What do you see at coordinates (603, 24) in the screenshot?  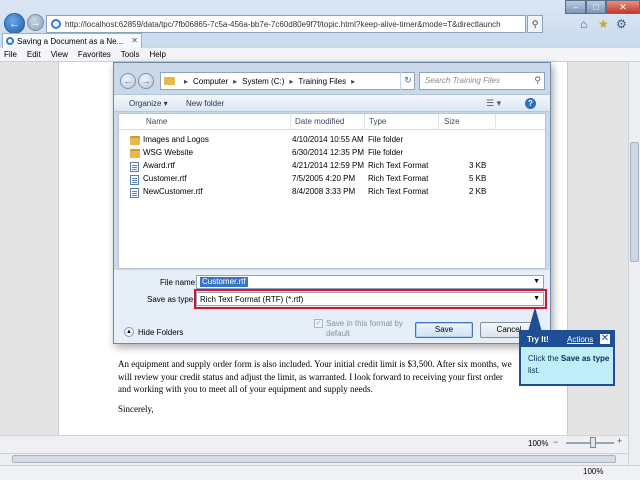 I see `favorites-star-icon: ★` at bounding box center [603, 24].